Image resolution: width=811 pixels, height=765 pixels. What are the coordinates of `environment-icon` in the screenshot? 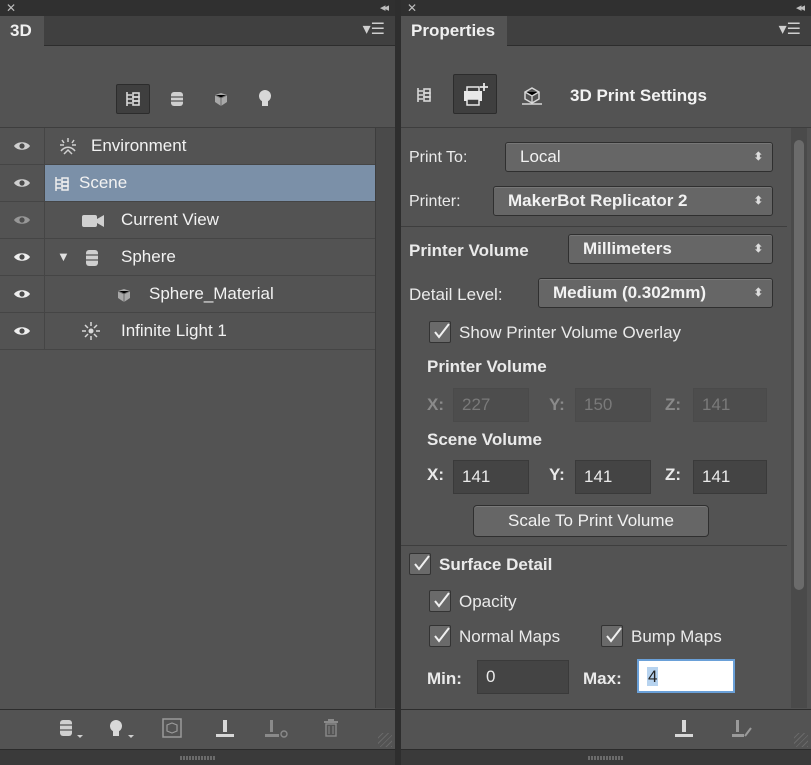 It's located at (68, 146).